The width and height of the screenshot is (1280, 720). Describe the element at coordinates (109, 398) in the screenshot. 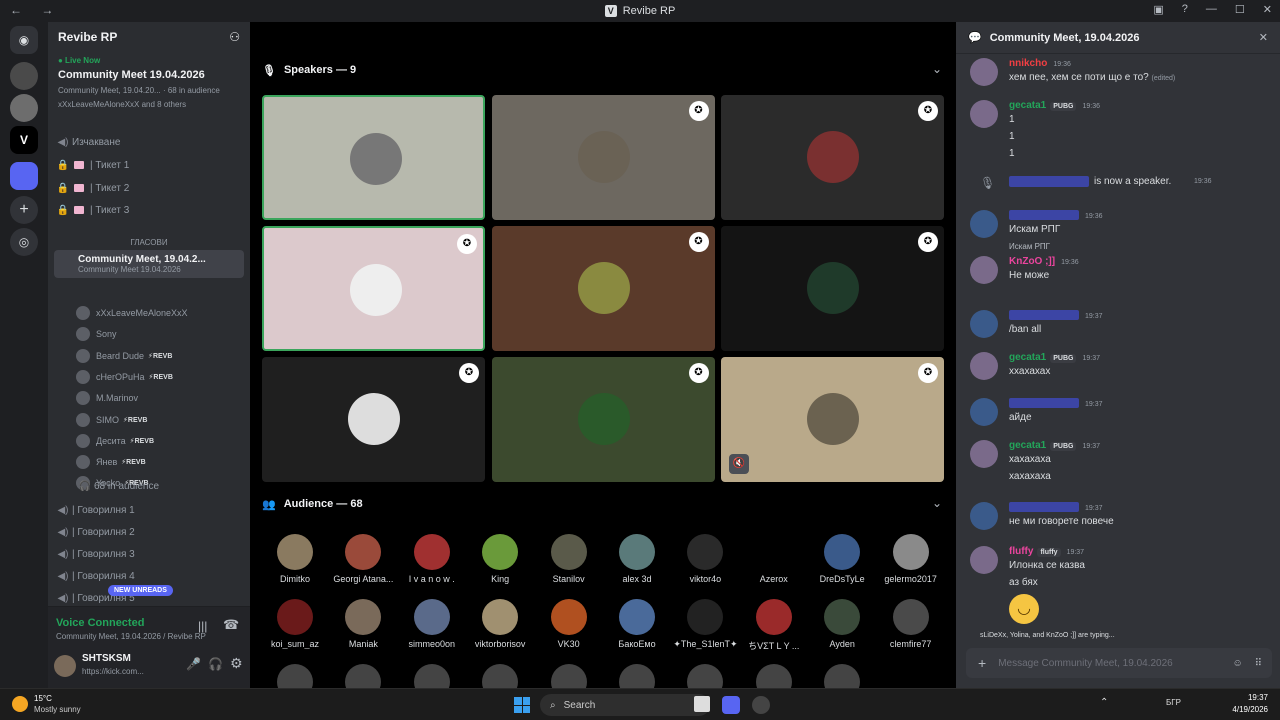

I see `stage-user: M.Marinov` at that location.